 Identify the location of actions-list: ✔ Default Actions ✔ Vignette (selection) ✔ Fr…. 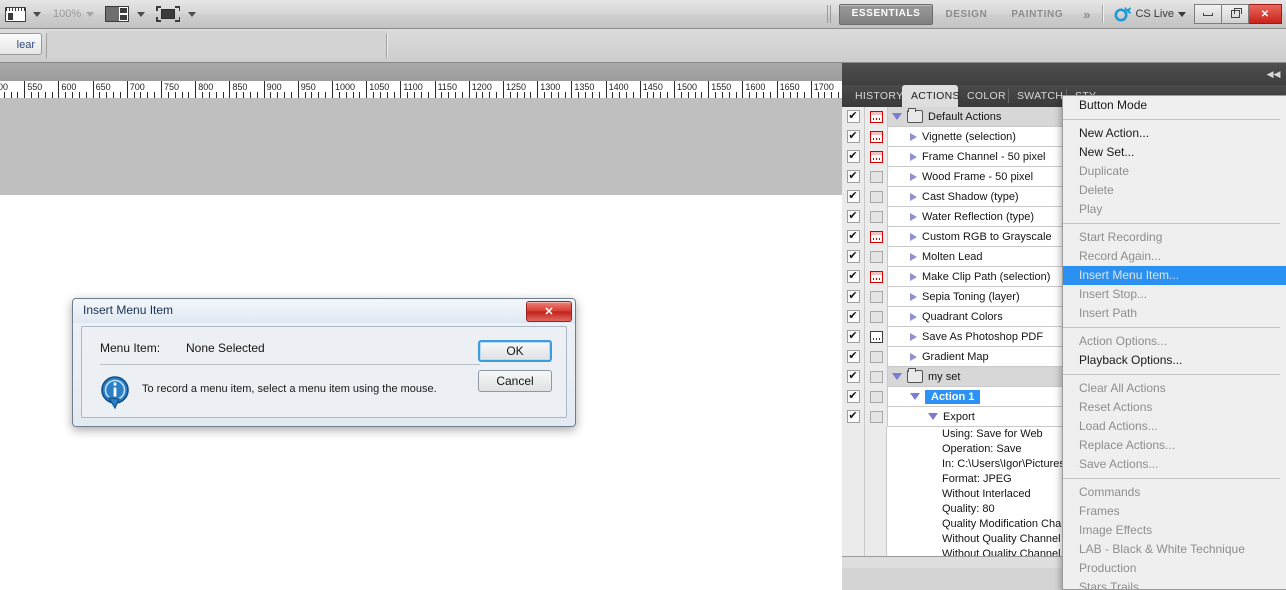
(952, 331).